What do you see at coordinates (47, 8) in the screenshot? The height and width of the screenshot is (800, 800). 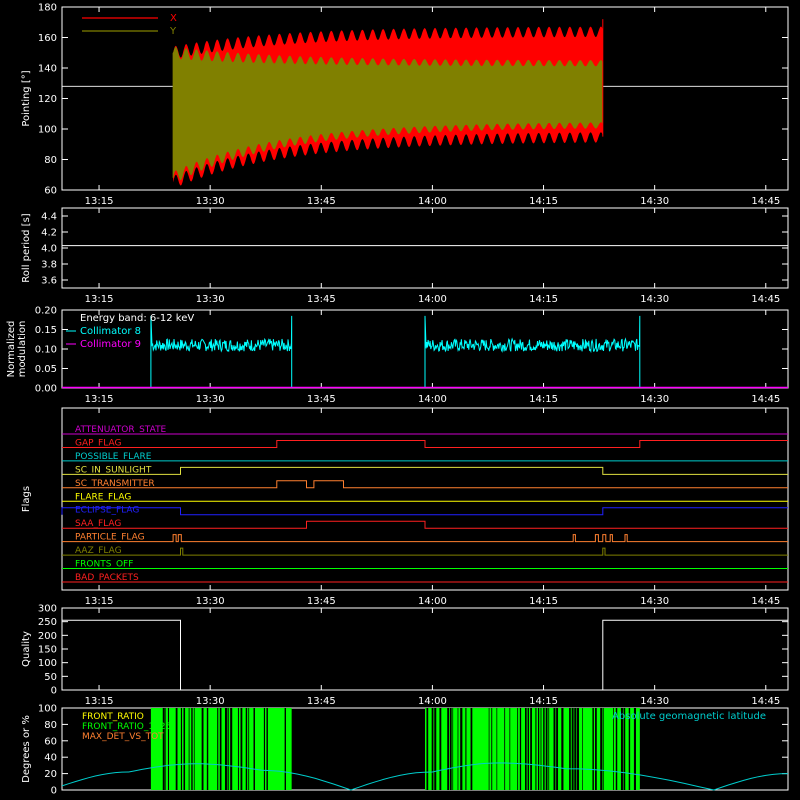 I see `pointing-ytick-label: 180` at bounding box center [47, 8].